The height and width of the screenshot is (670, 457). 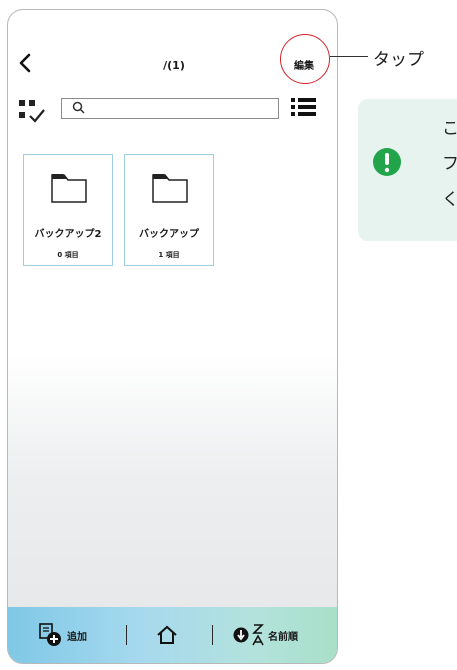 I want to click on folder-count: 1 項目, so click(x=169, y=255).